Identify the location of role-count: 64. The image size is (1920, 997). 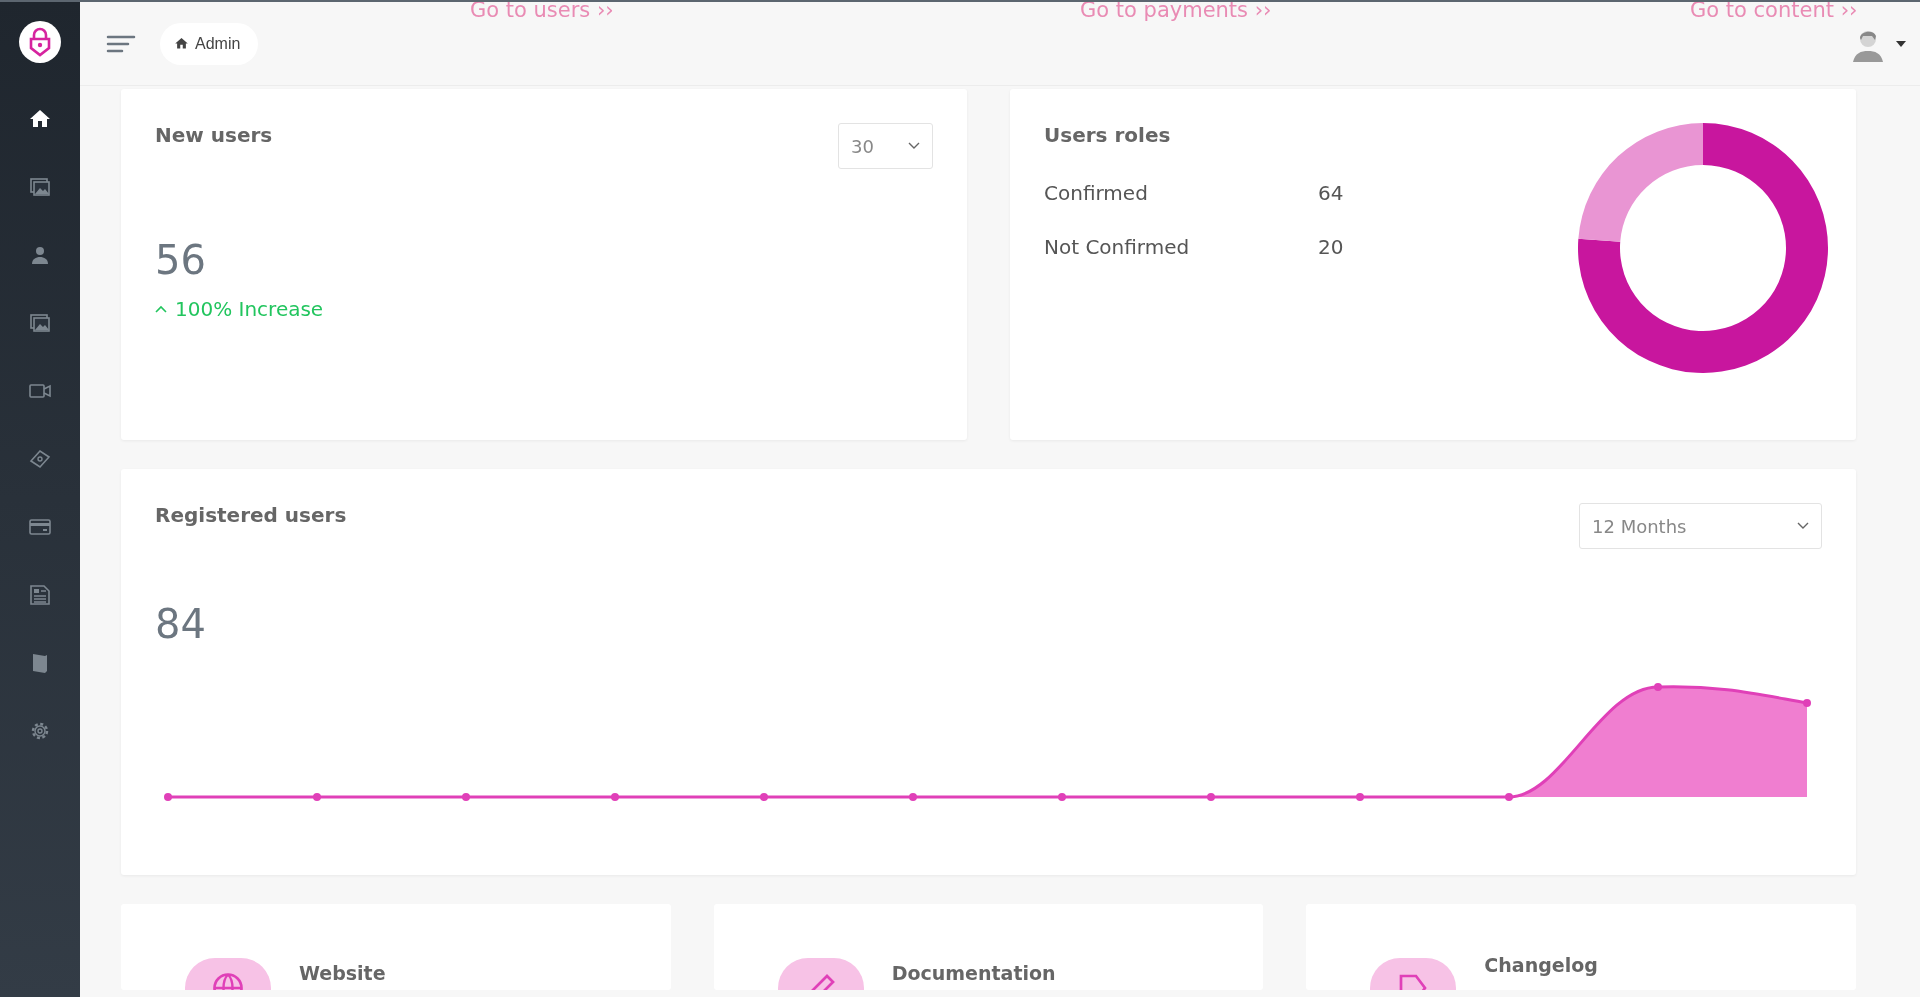
(1331, 193).